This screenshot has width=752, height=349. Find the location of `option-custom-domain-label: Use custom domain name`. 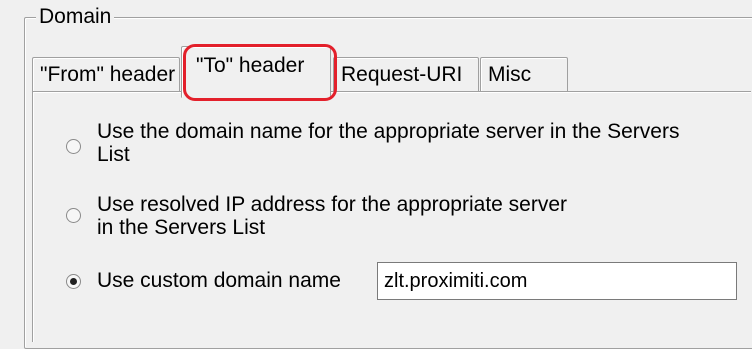

option-custom-domain-label: Use custom domain name is located at coordinates (219, 280).